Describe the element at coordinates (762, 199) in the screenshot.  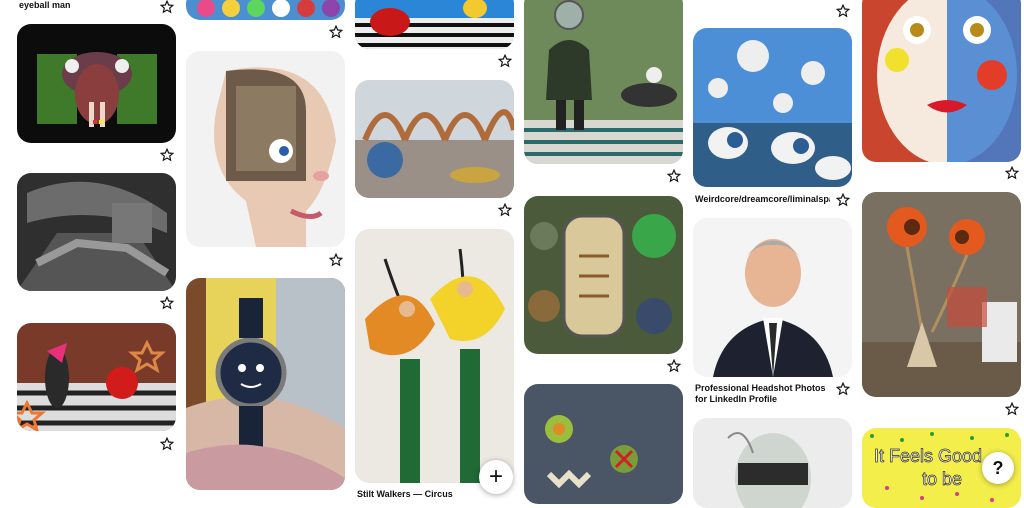
I see `pin-caption: Weirdcore/dreamcore/liminalspace` at that location.